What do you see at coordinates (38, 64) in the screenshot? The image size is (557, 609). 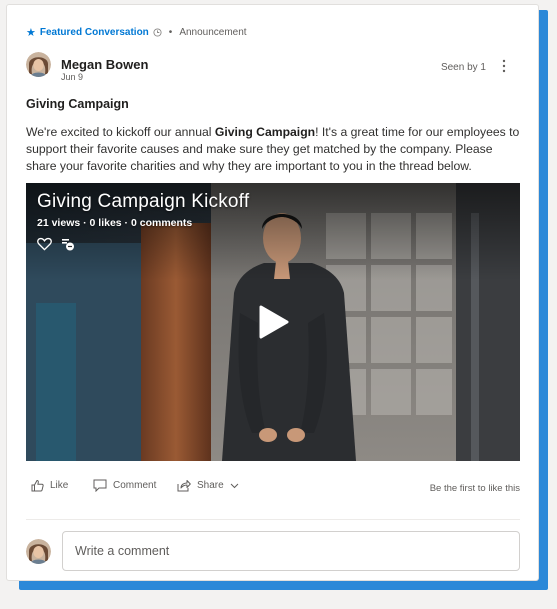 I see `author-avatar` at bounding box center [38, 64].